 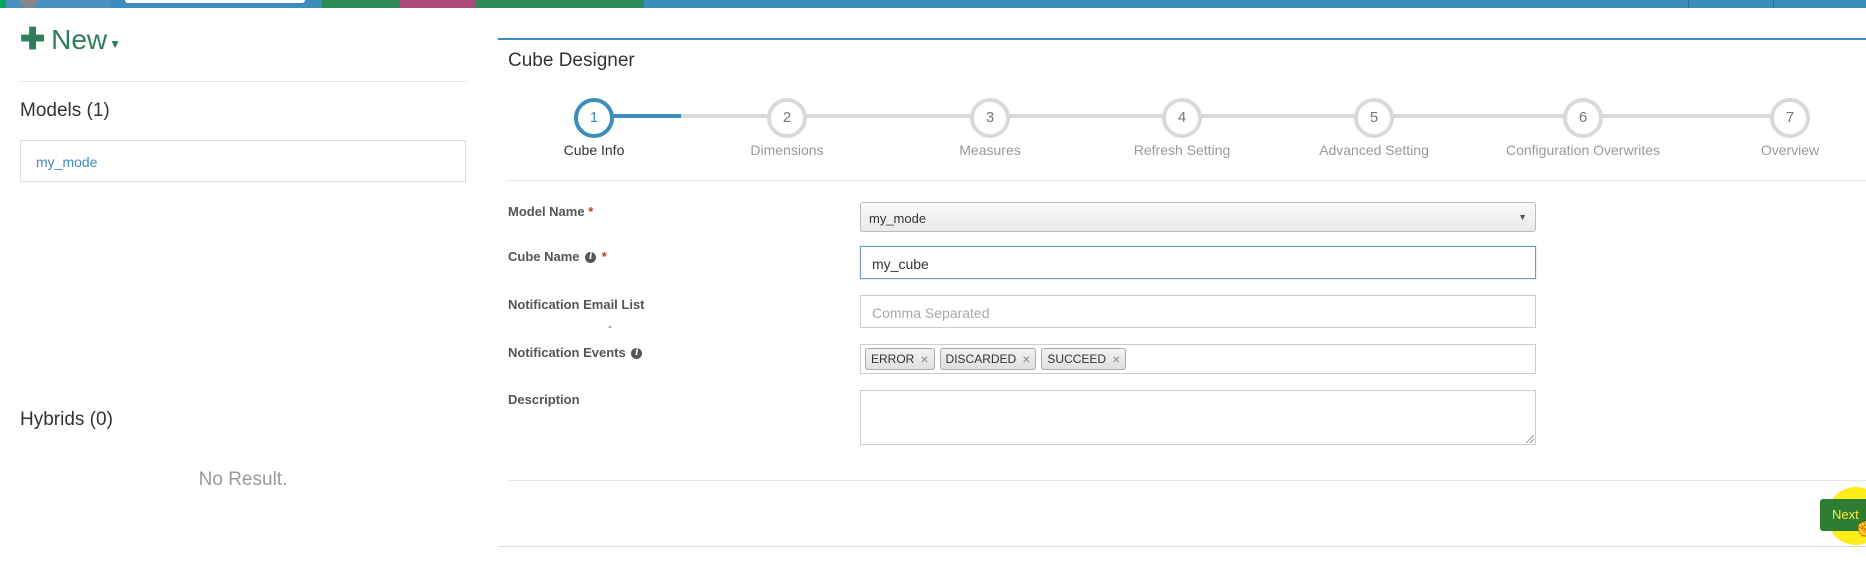 I want to click on step-number: 3, so click(x=990, y=118).